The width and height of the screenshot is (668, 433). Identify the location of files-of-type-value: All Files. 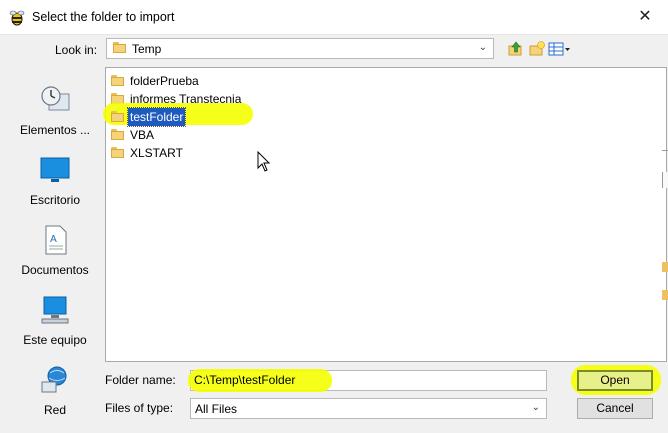
(216, 409).